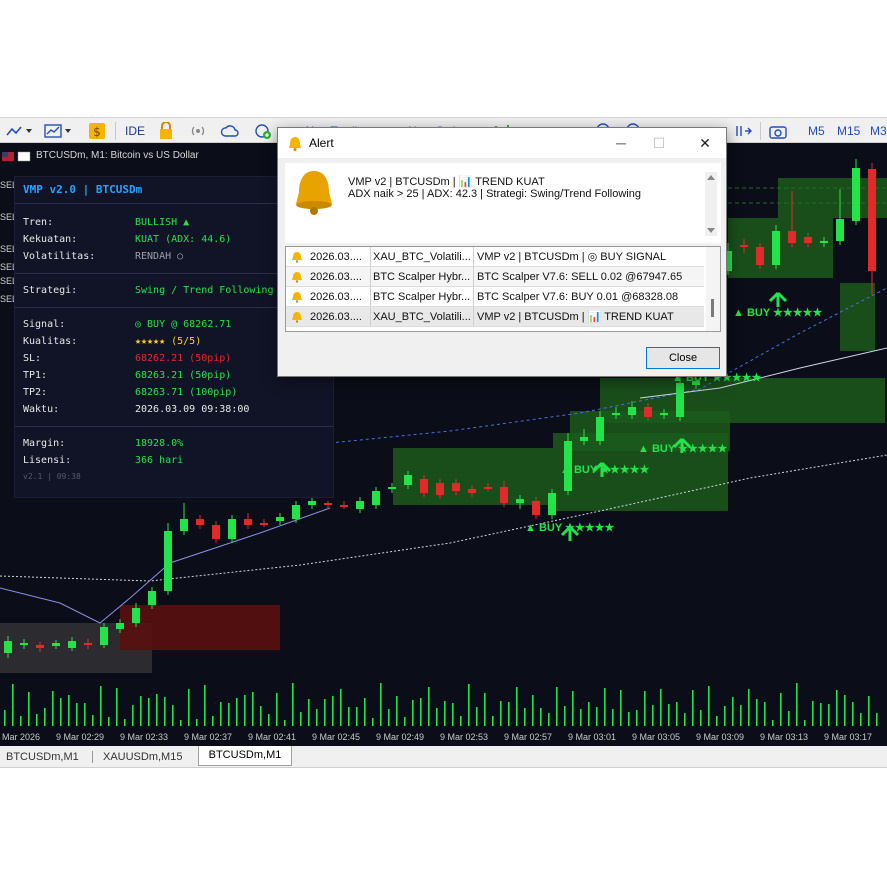 The height and width of the screenshot is (887, 887). What do you see at coordinates (712, 308) in the screenshot?
I see `scroll-thumb` at bounding box center [712, 308].